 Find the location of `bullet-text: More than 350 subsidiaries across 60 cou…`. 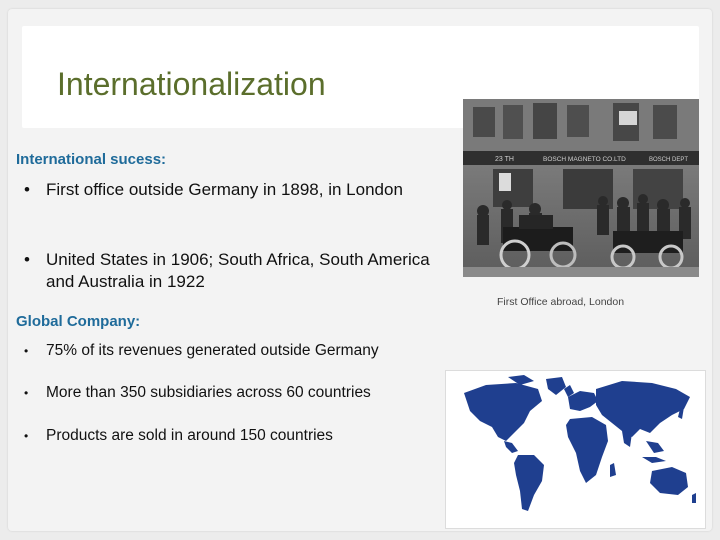

bullet-text: More than 350 subsidiaries across 60 cou… is located at coordinates (208, 392).